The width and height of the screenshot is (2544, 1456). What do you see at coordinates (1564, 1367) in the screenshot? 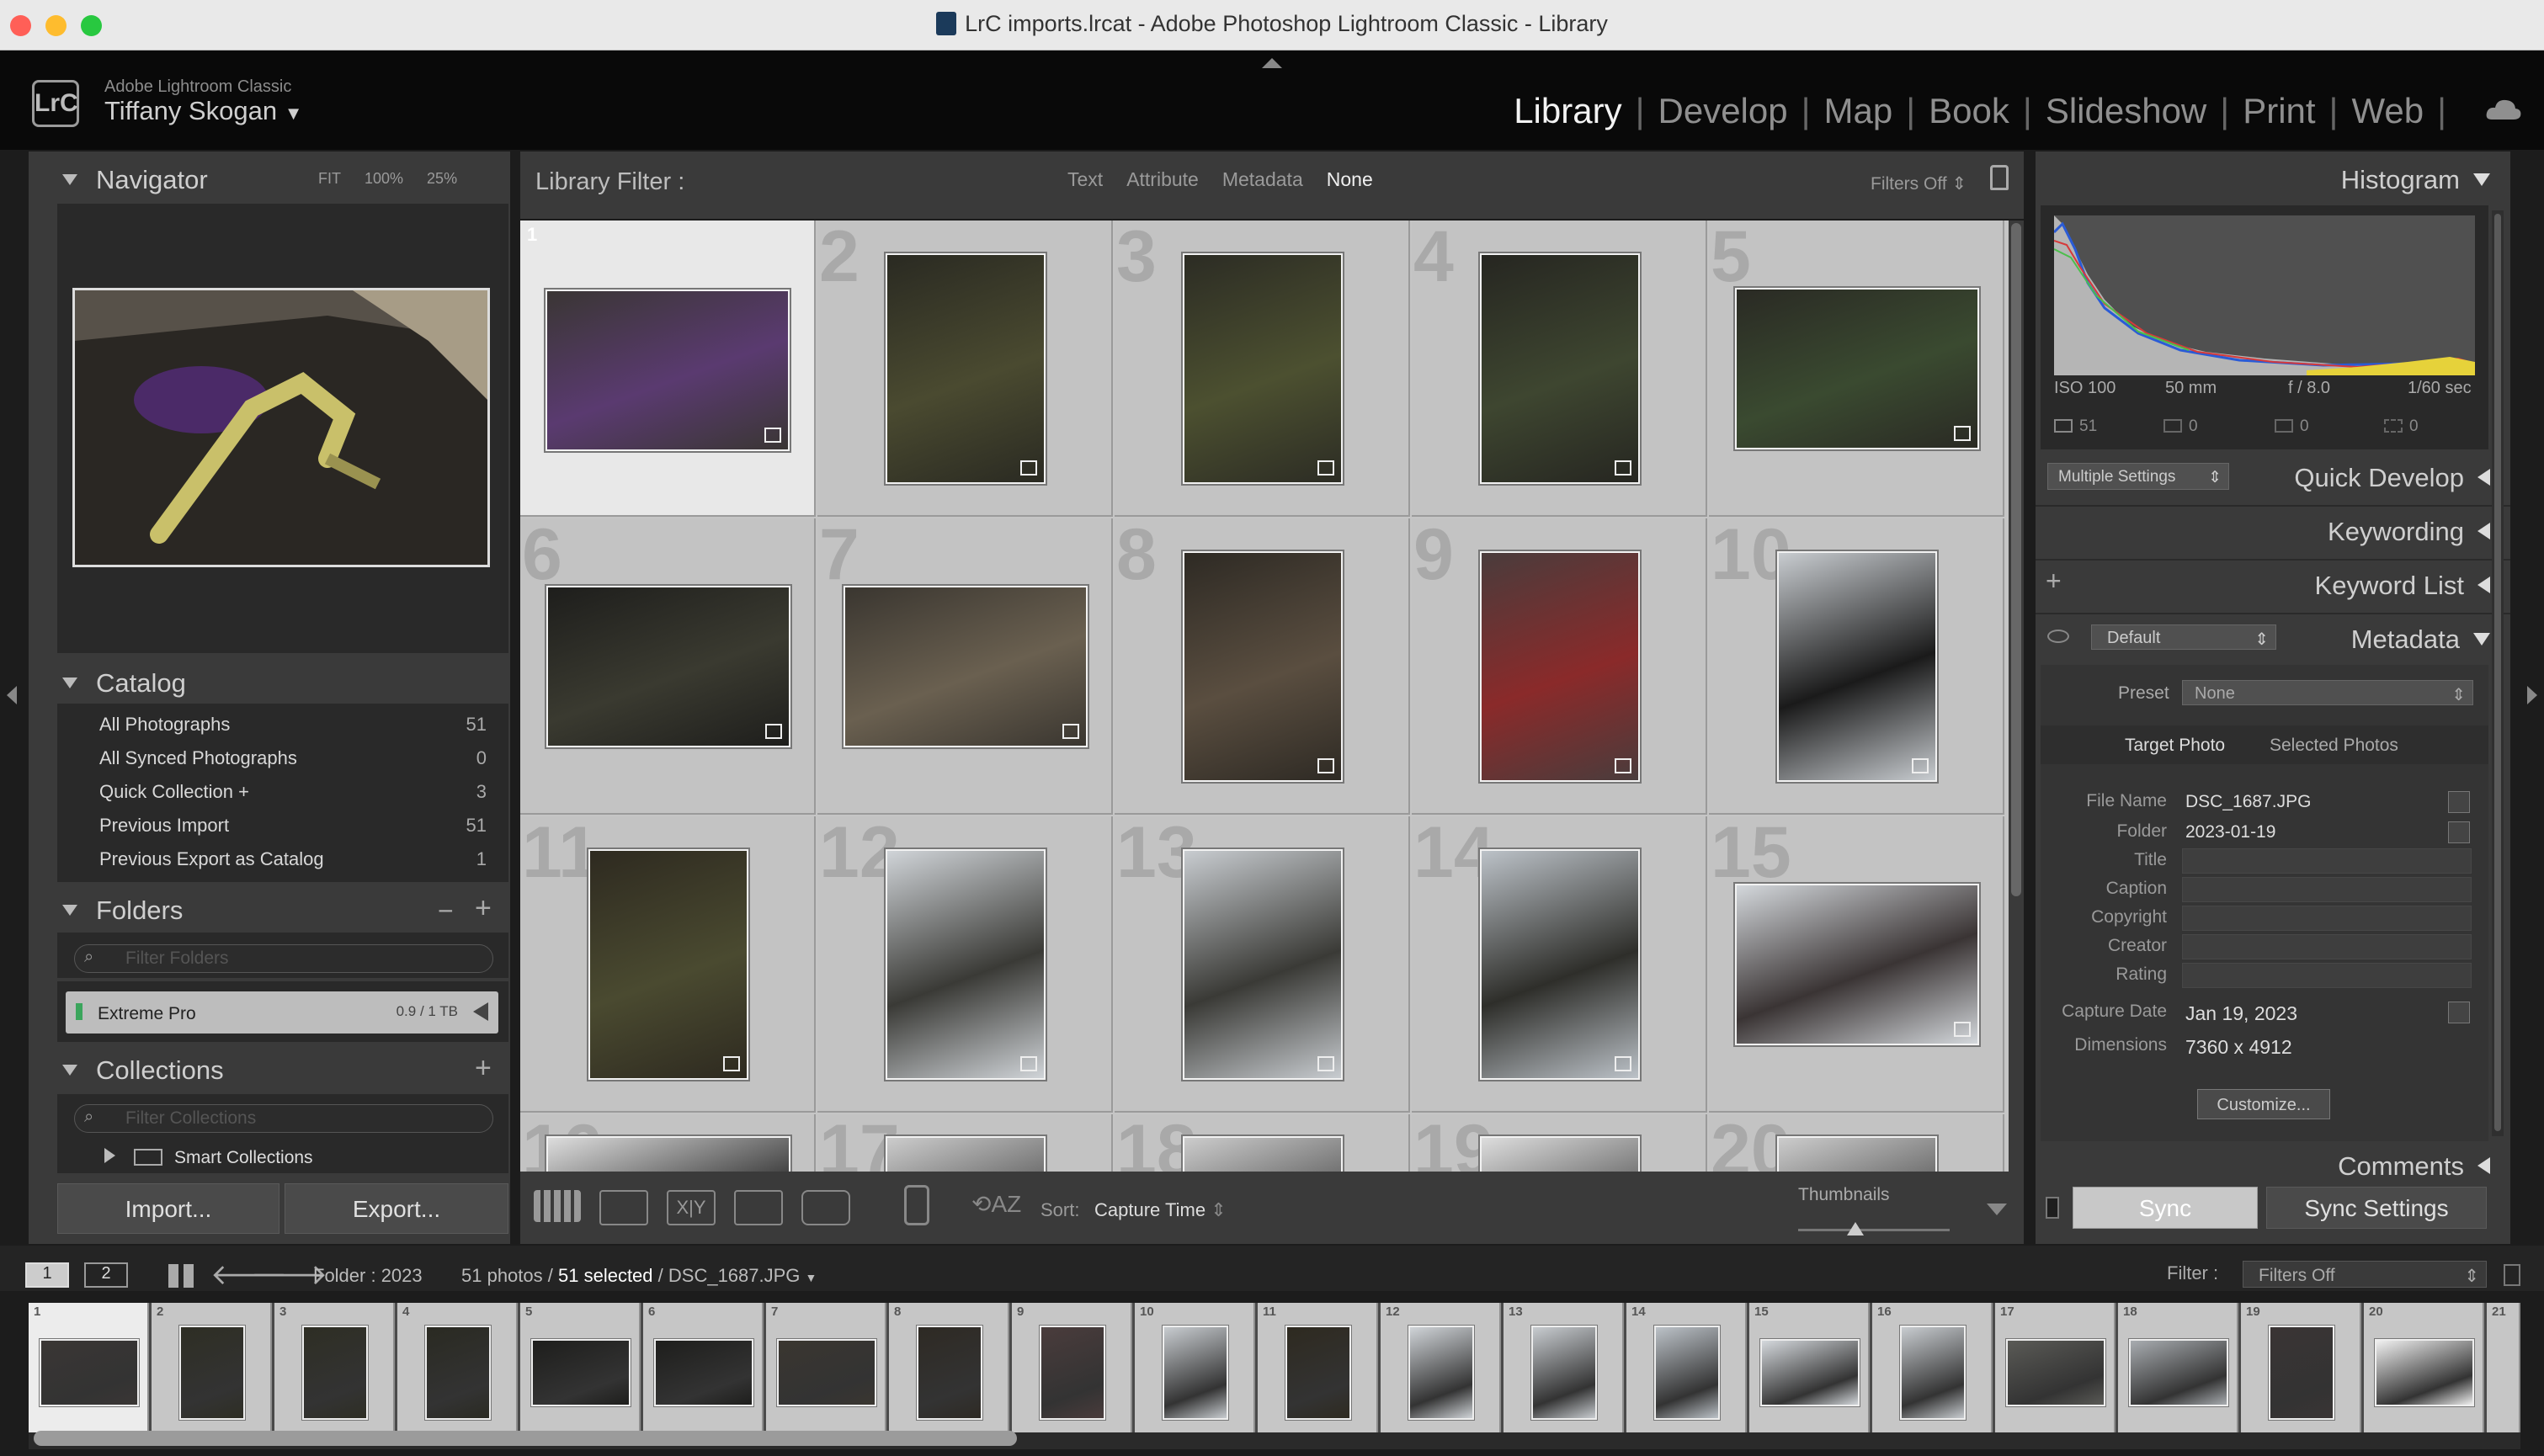
I see `filmstrip-cell: 13` at bounding box center [1564, 1367].